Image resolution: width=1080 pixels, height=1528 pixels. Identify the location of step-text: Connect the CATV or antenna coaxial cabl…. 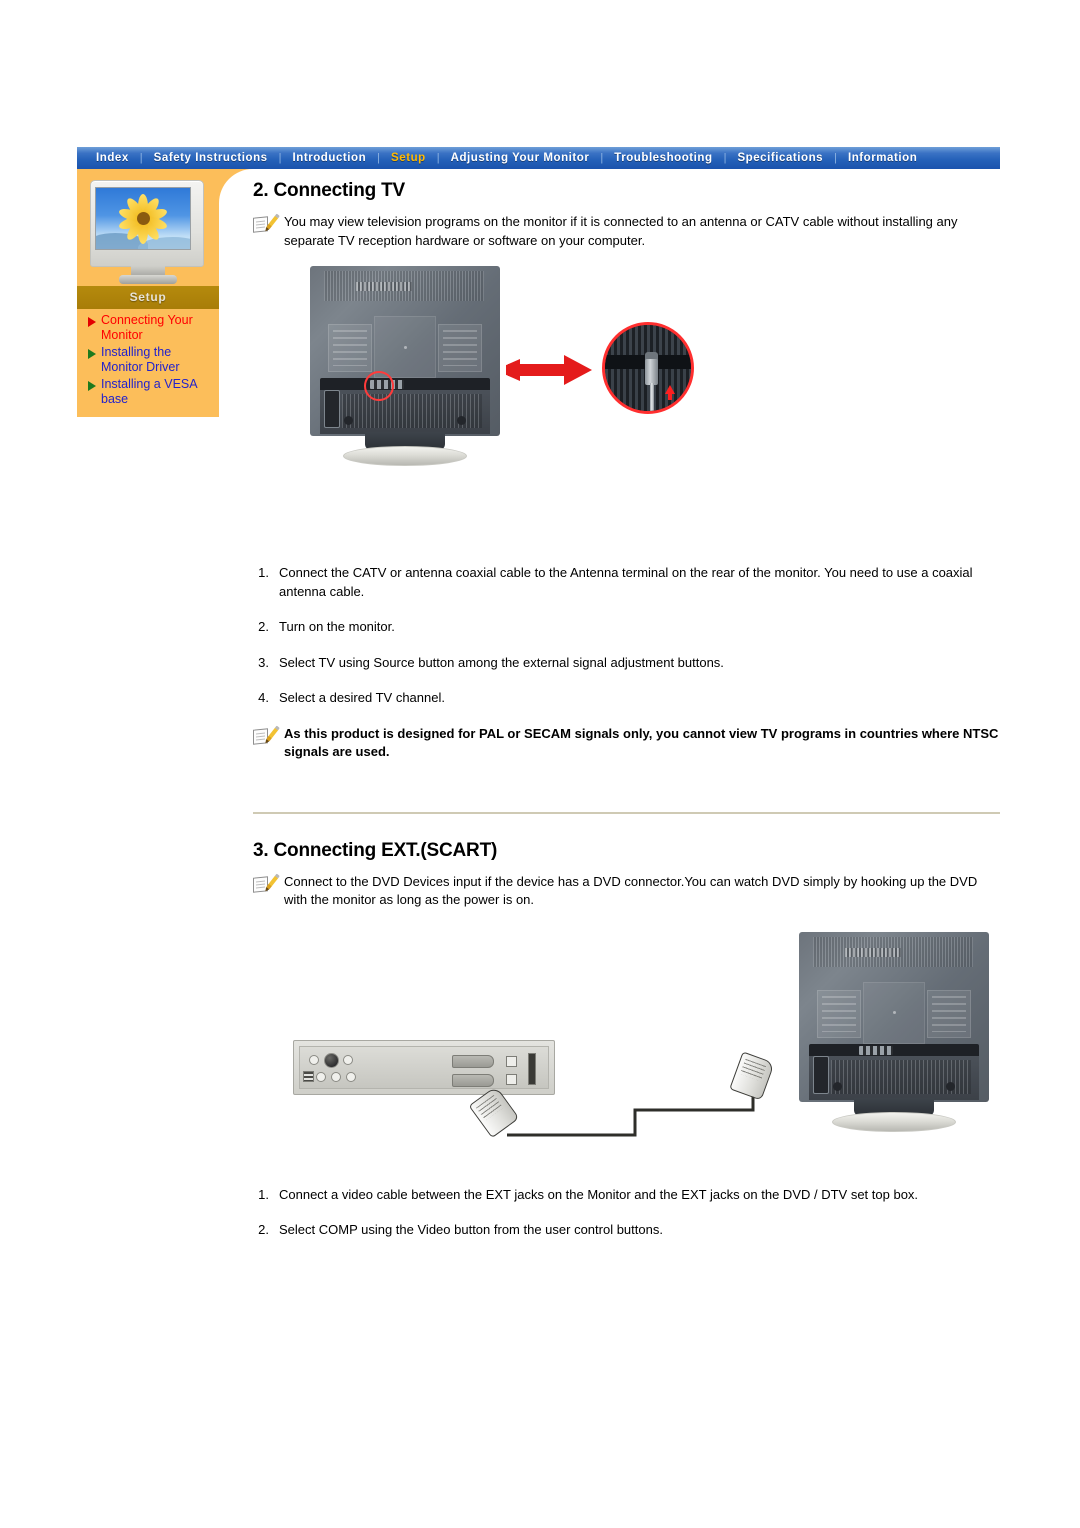
(626, 582).